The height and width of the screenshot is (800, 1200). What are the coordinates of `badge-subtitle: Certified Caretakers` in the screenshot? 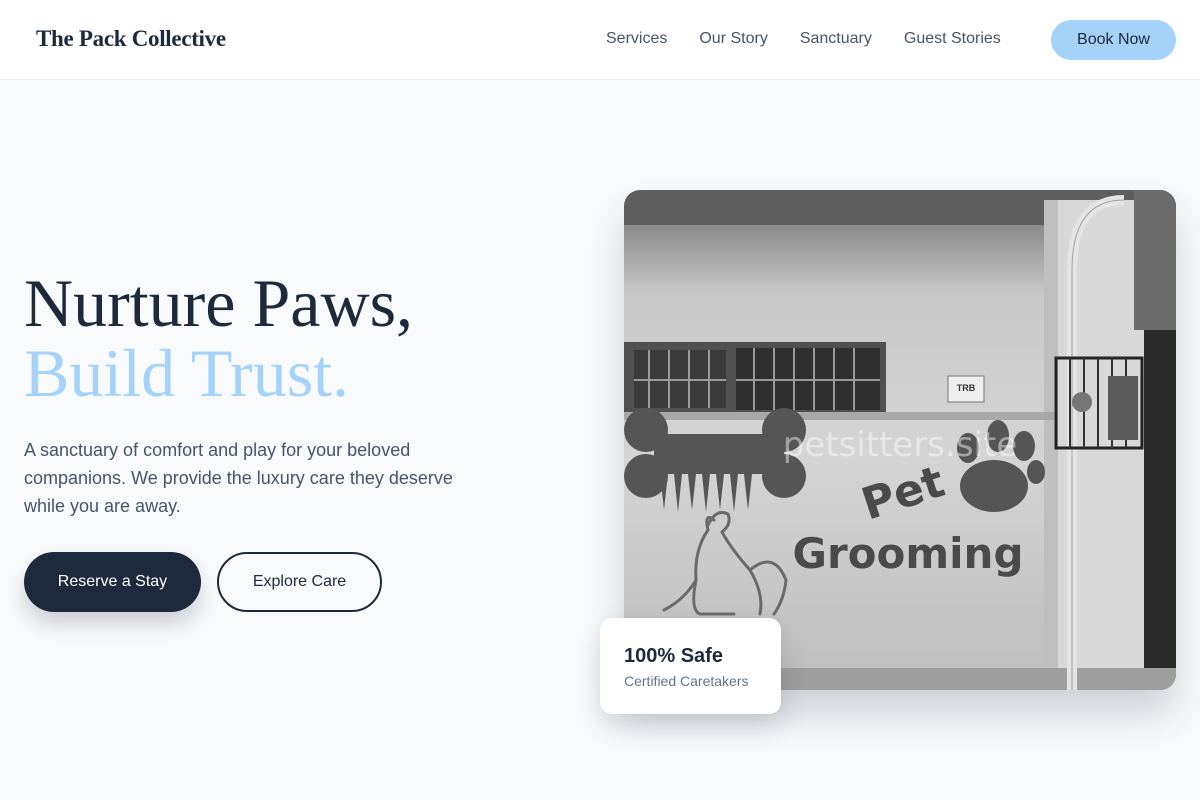 It's located at (686, 681).